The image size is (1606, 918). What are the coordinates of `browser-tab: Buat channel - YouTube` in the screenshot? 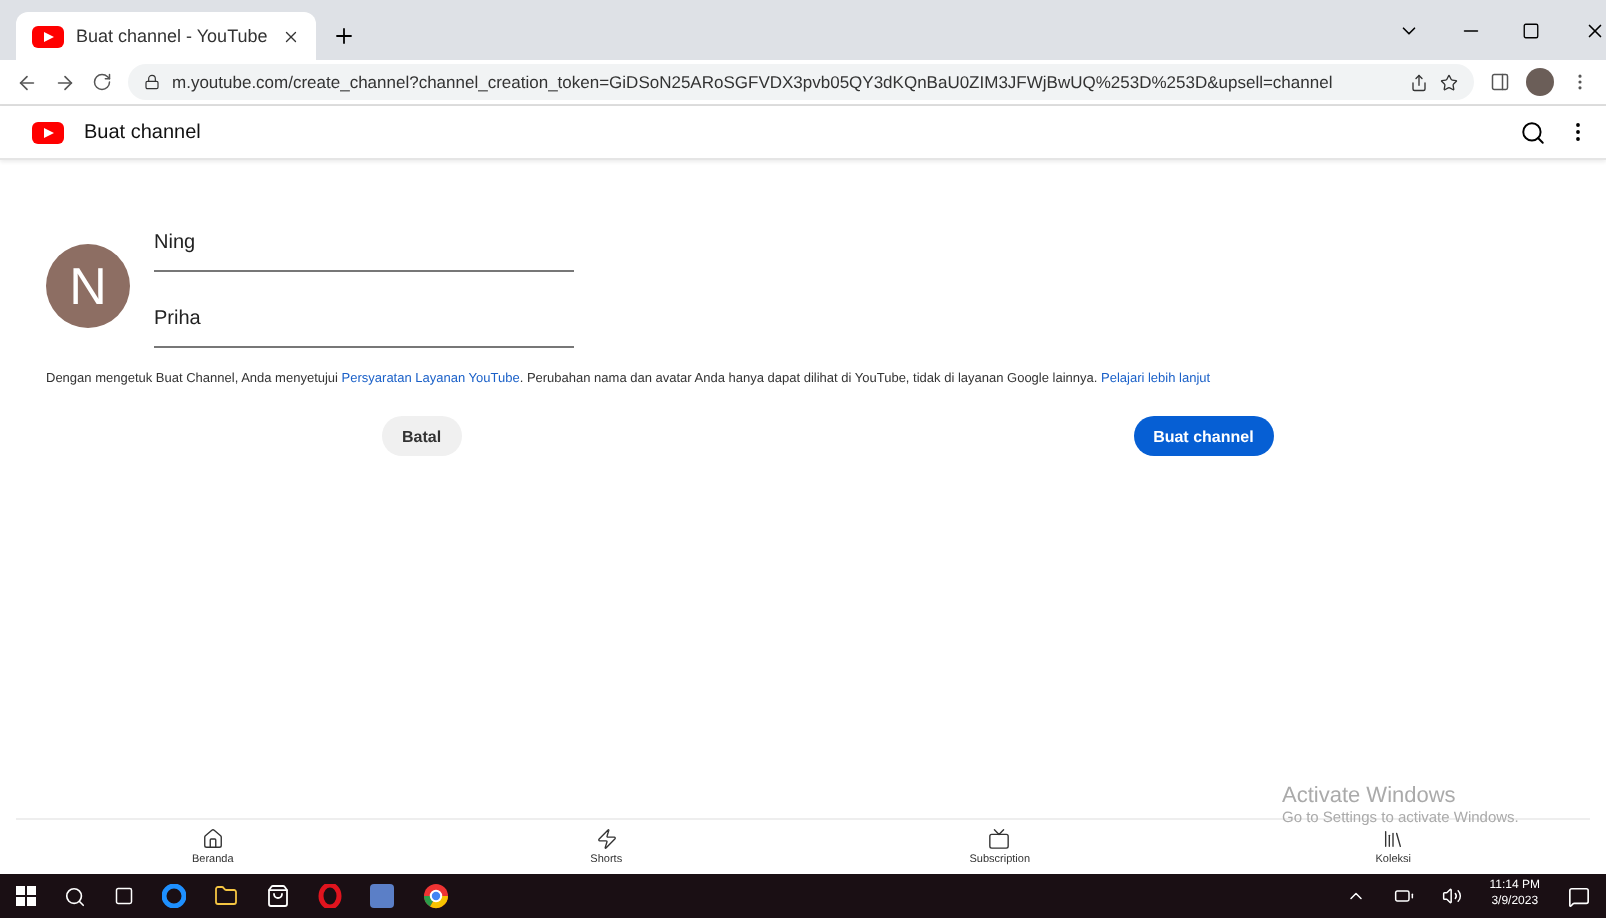 It's located at (166, 36).